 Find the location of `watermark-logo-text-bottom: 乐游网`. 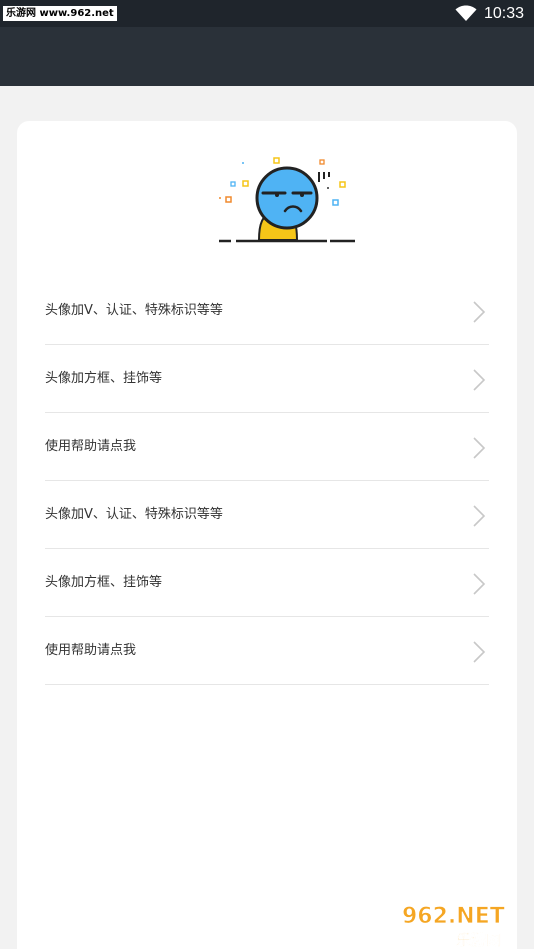

watermark-logo-text-bottom: 乐游网 is located at coordinates (478, 940).